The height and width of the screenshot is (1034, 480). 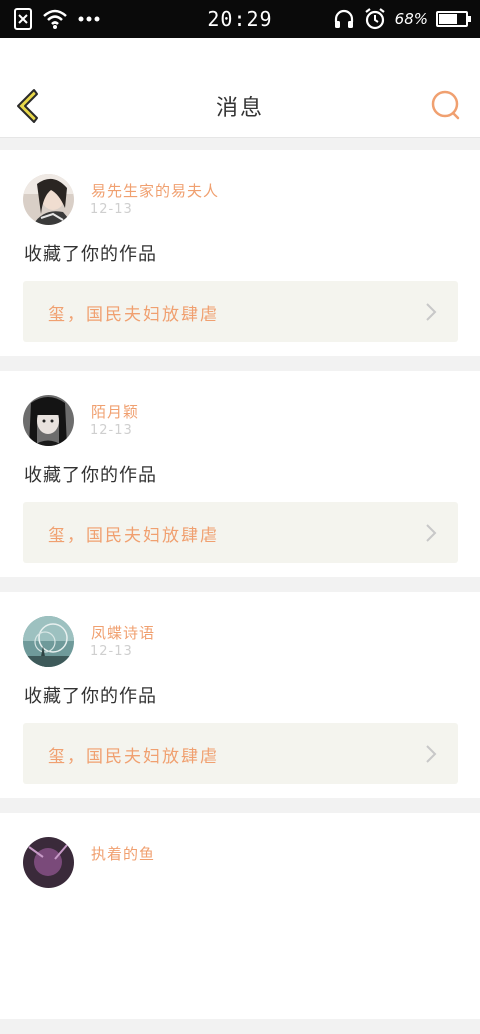 What do you see at coordinates (155, 190) in the screenshot?
I see `username: 易先生家的易夫人` at bounding box center [155, 190].